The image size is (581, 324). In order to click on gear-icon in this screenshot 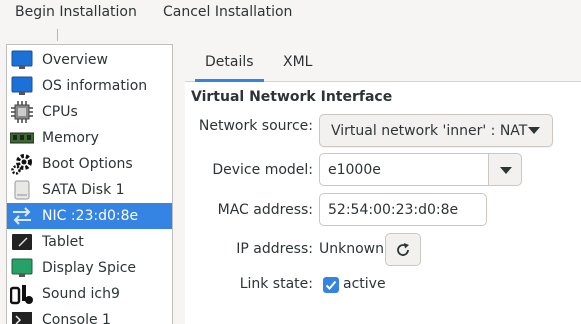, I will do `click(22, 164)`.